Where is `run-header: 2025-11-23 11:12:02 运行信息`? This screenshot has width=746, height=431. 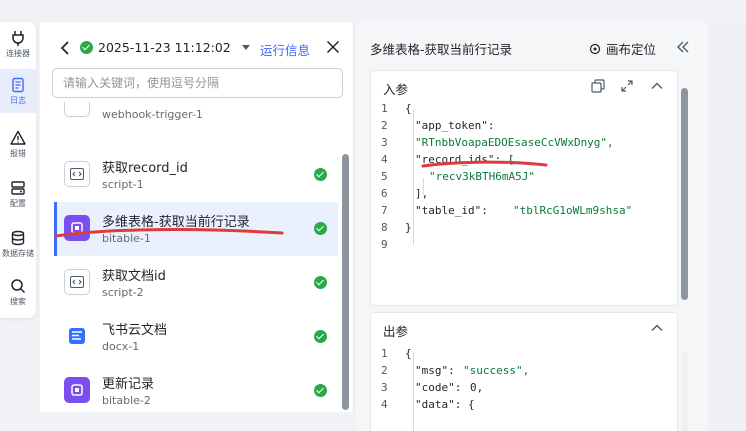
run-header: 2025-11-23 11:12:02 运行信息 is located at coordinates (197, 48).